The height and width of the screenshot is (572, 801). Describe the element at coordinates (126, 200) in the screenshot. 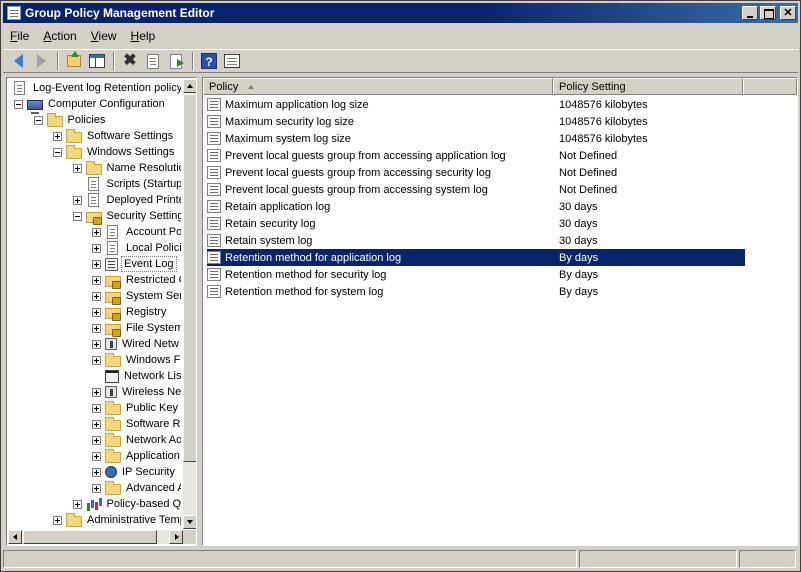

I see `tree-node: Deployed Printe` at that location.